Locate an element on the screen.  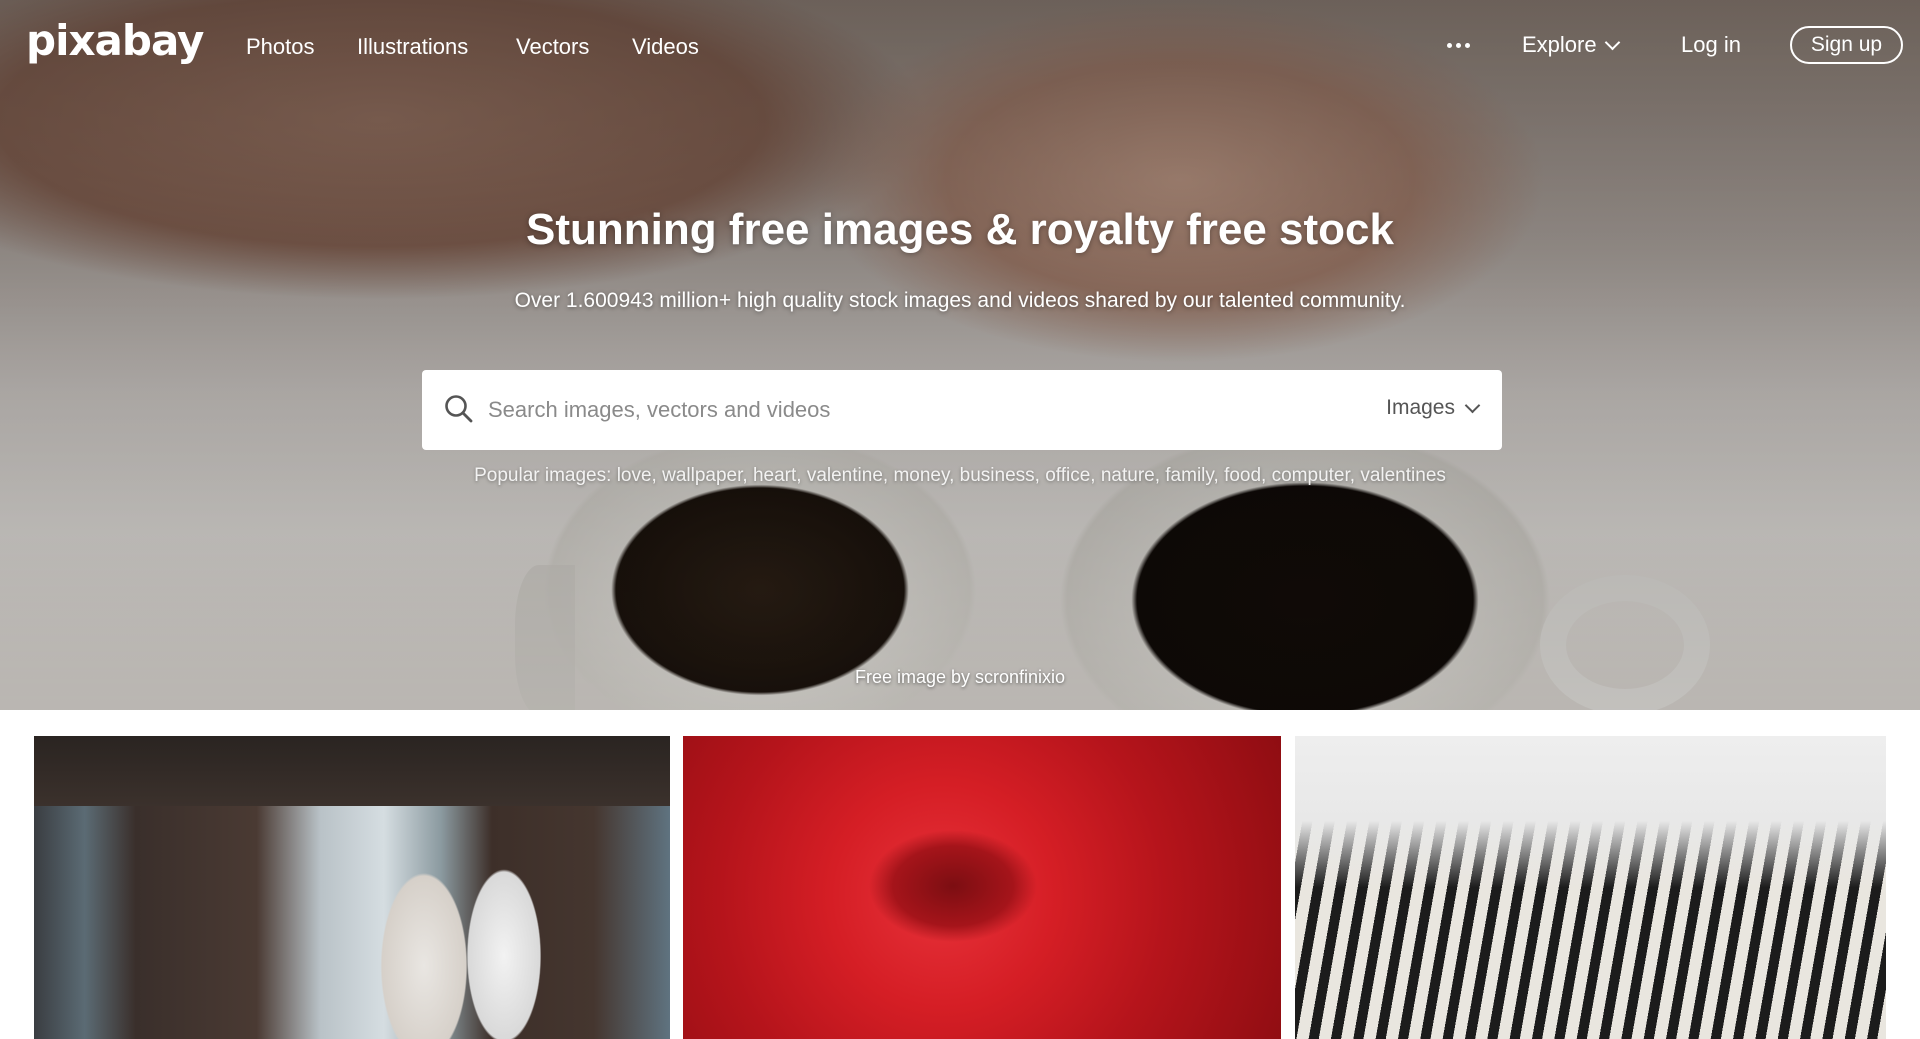
popular-tag-heart: heart is located at coordinates (774, 475).